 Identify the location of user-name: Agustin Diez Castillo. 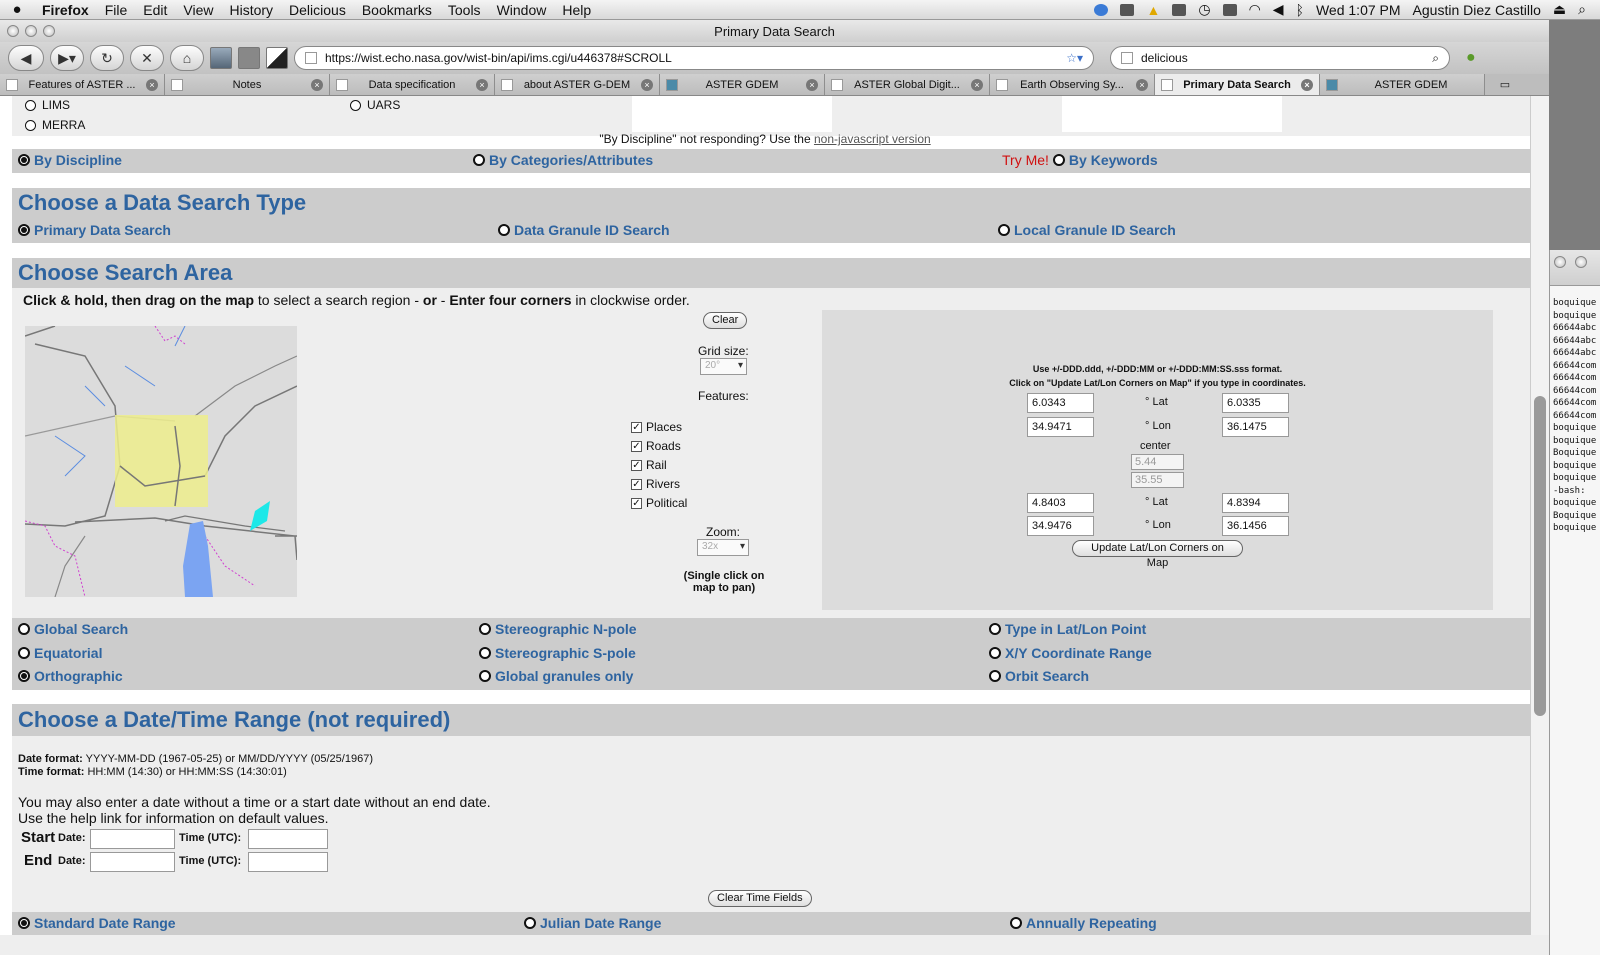
(1477, 10).